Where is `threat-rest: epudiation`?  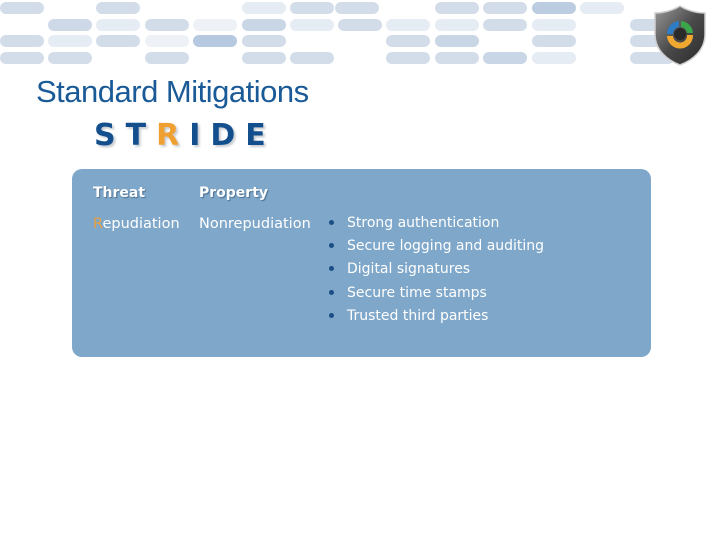
threat-rest: epudiation is located at coordinates (141, 224).